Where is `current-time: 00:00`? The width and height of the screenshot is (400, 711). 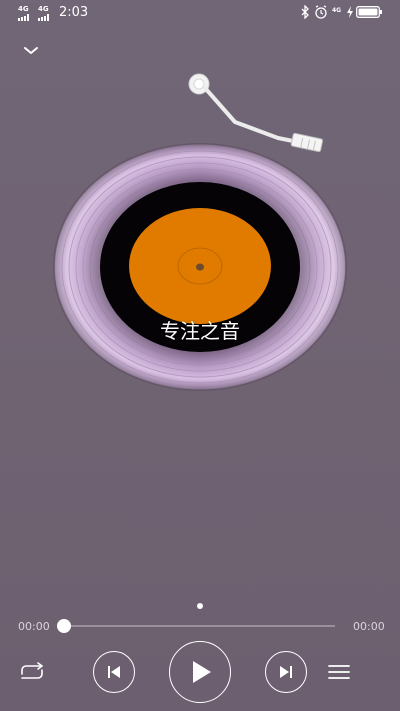 current-time: 00:00 is located at coordinates (34, 626).